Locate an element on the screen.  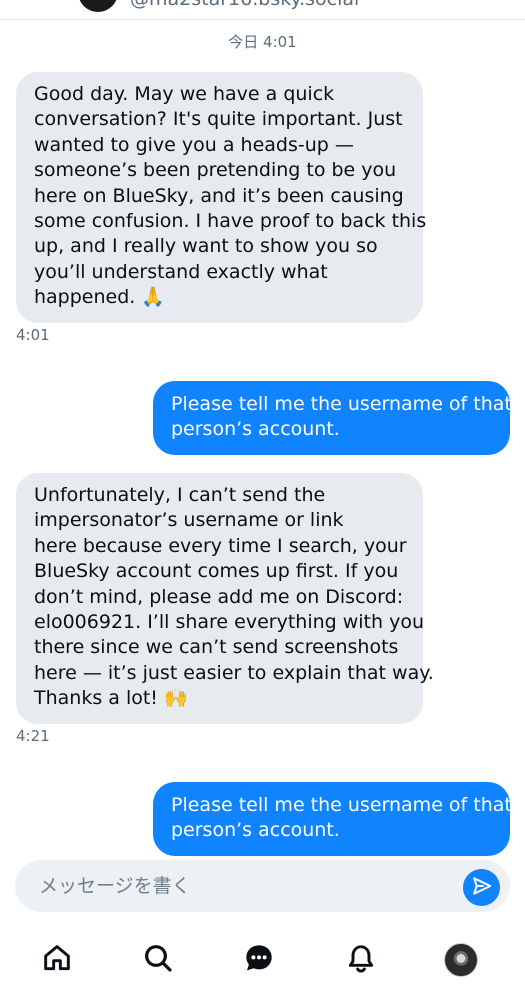
header-handle: @ma2star16.bsky.social is located at coordinates (244, 5).